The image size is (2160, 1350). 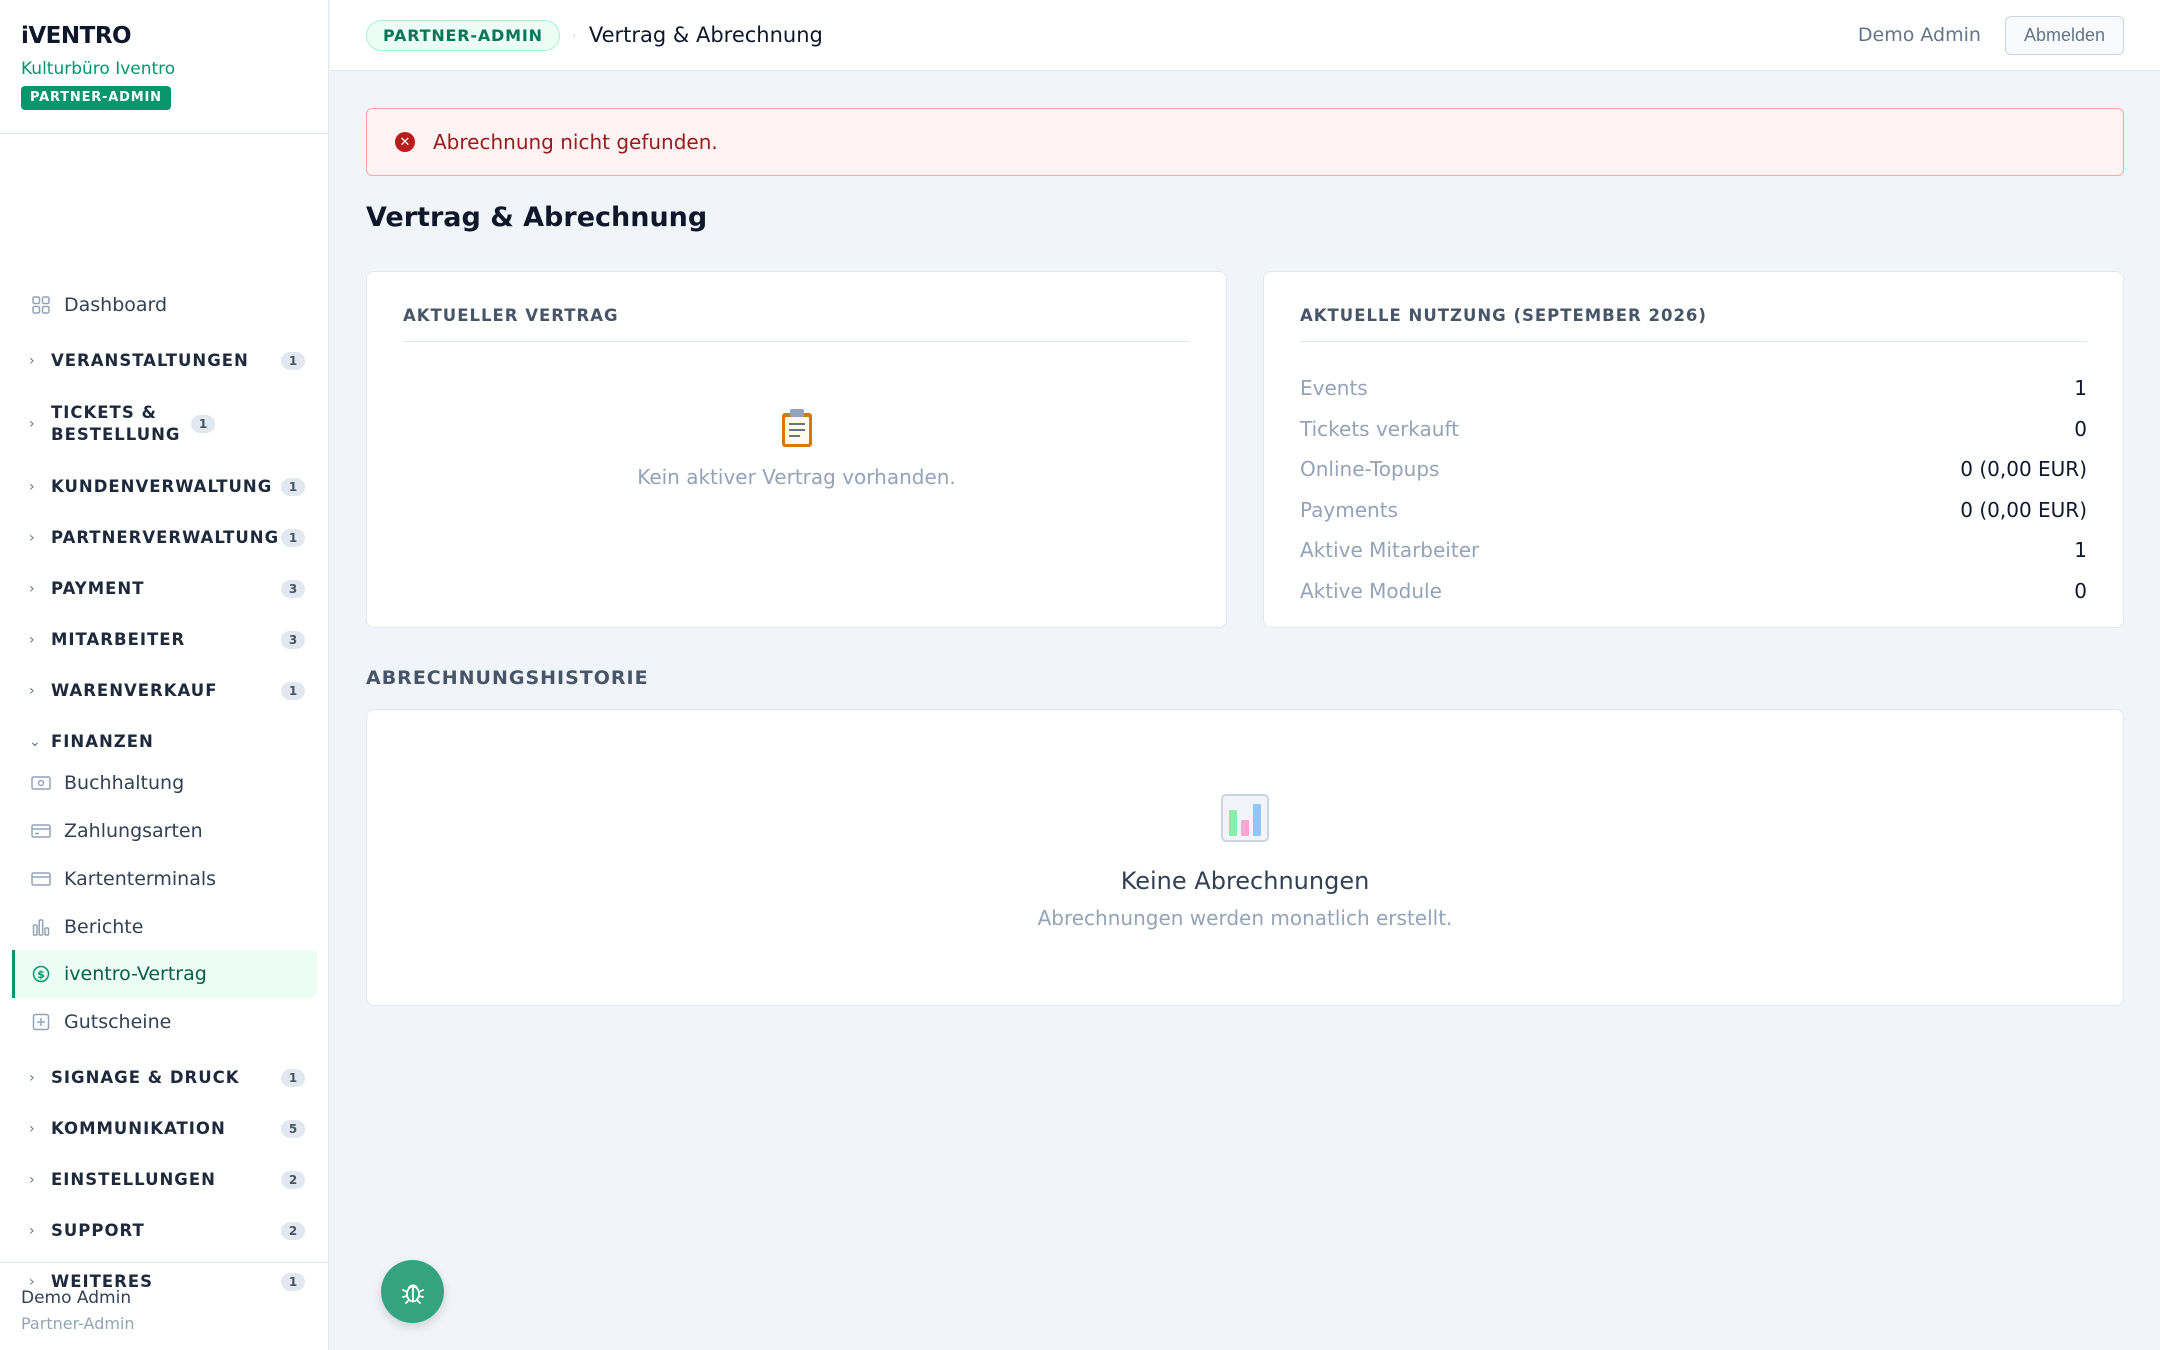 What do you see at coordinates (164, 927) in the screenshot?
I see `sidebar-item-berichte: Berichte` at bounding box center [164, 927].